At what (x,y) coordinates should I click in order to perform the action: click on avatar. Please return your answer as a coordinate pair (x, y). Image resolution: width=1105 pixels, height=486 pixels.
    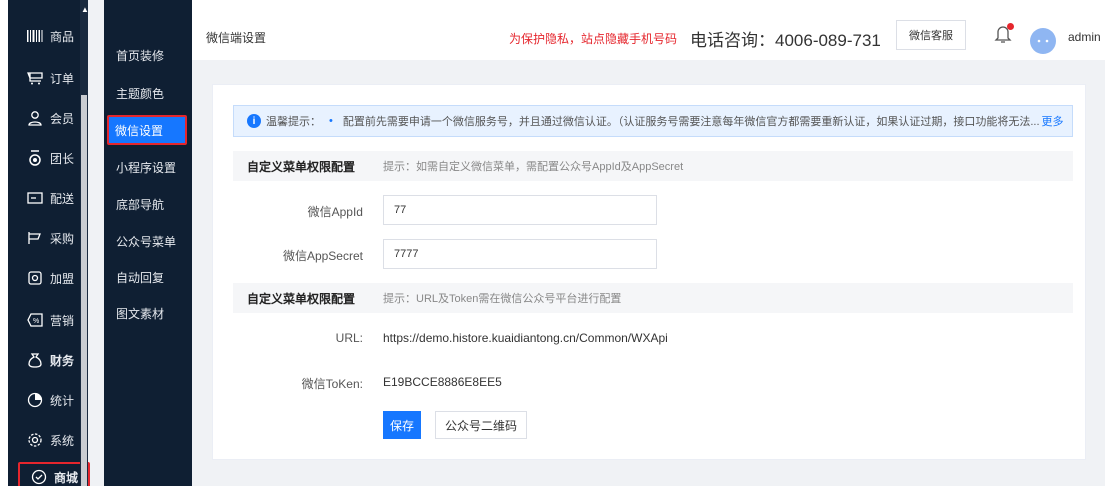
    Looking at the image, I should click on (1043, 41).